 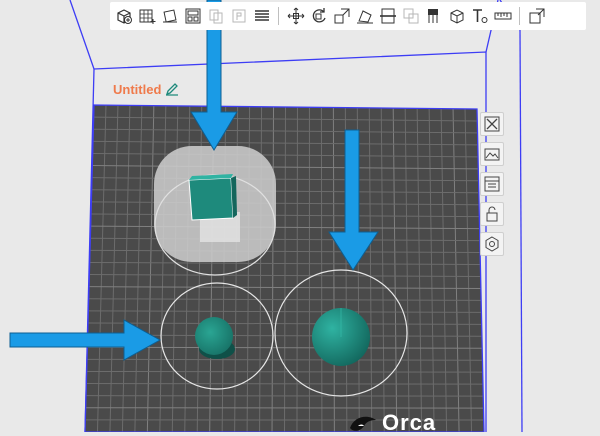 I want to click on main-toolbar, so click(x=348, y=16).